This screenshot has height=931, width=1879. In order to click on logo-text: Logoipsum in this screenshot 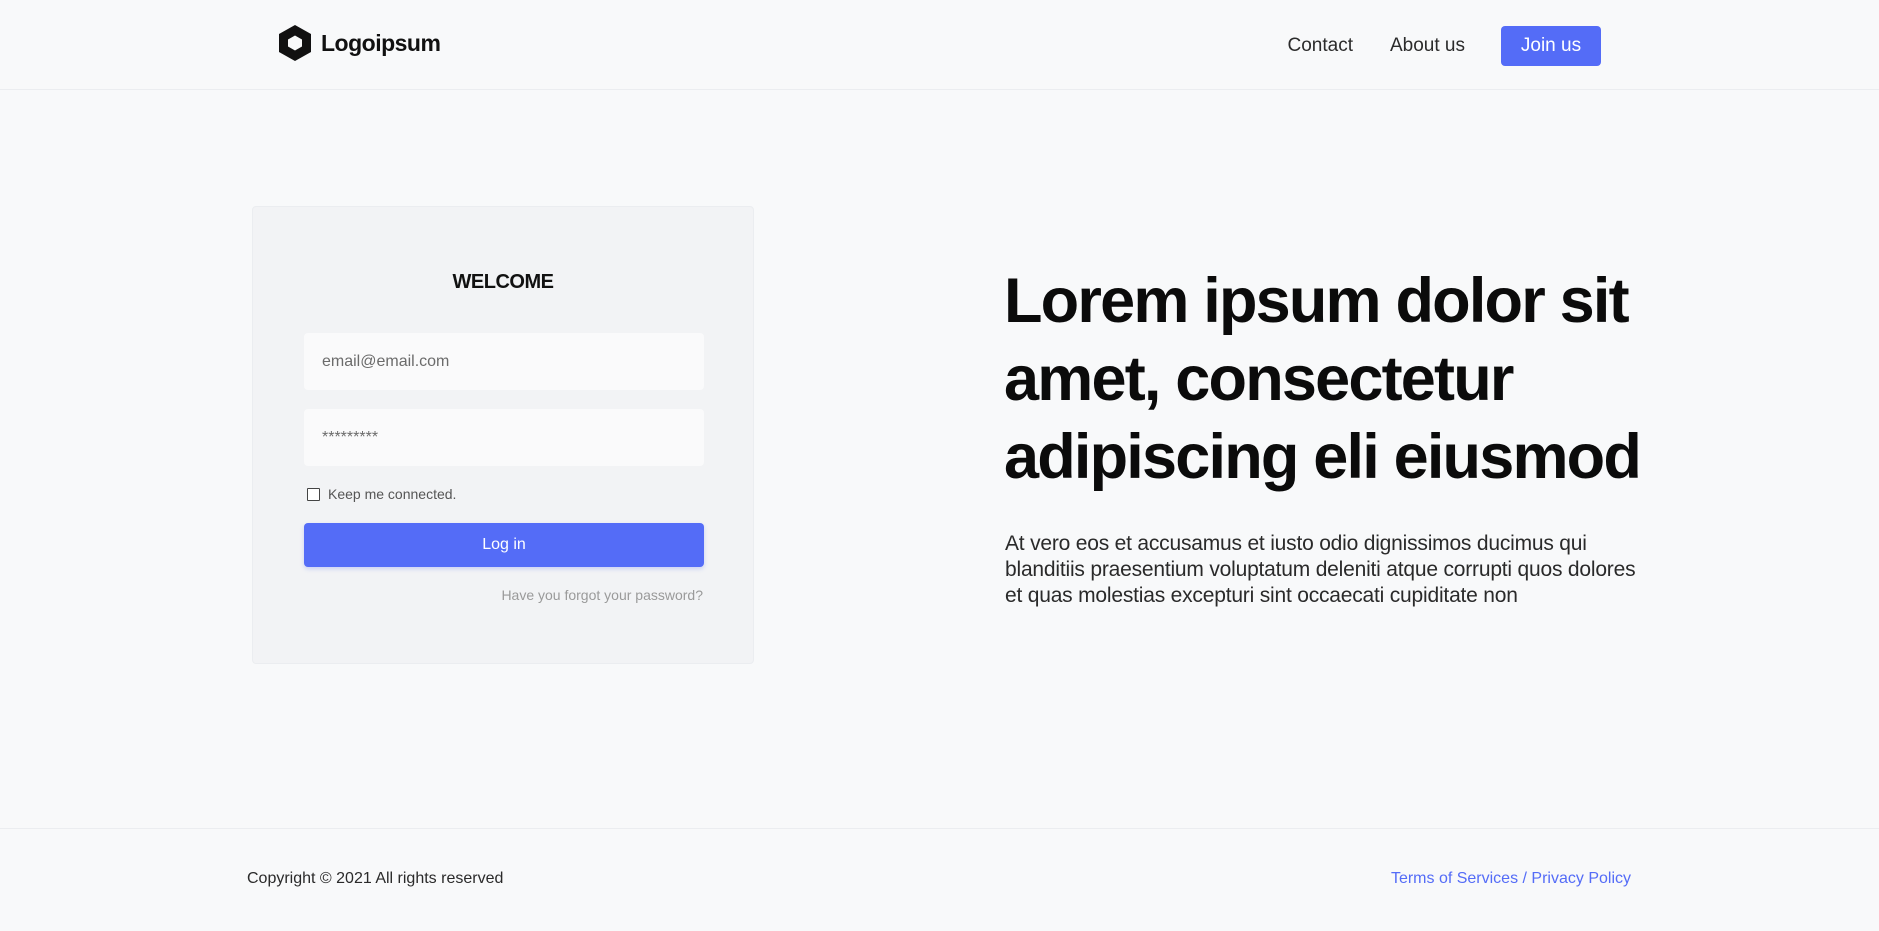, I will do `click(381, 42)`.